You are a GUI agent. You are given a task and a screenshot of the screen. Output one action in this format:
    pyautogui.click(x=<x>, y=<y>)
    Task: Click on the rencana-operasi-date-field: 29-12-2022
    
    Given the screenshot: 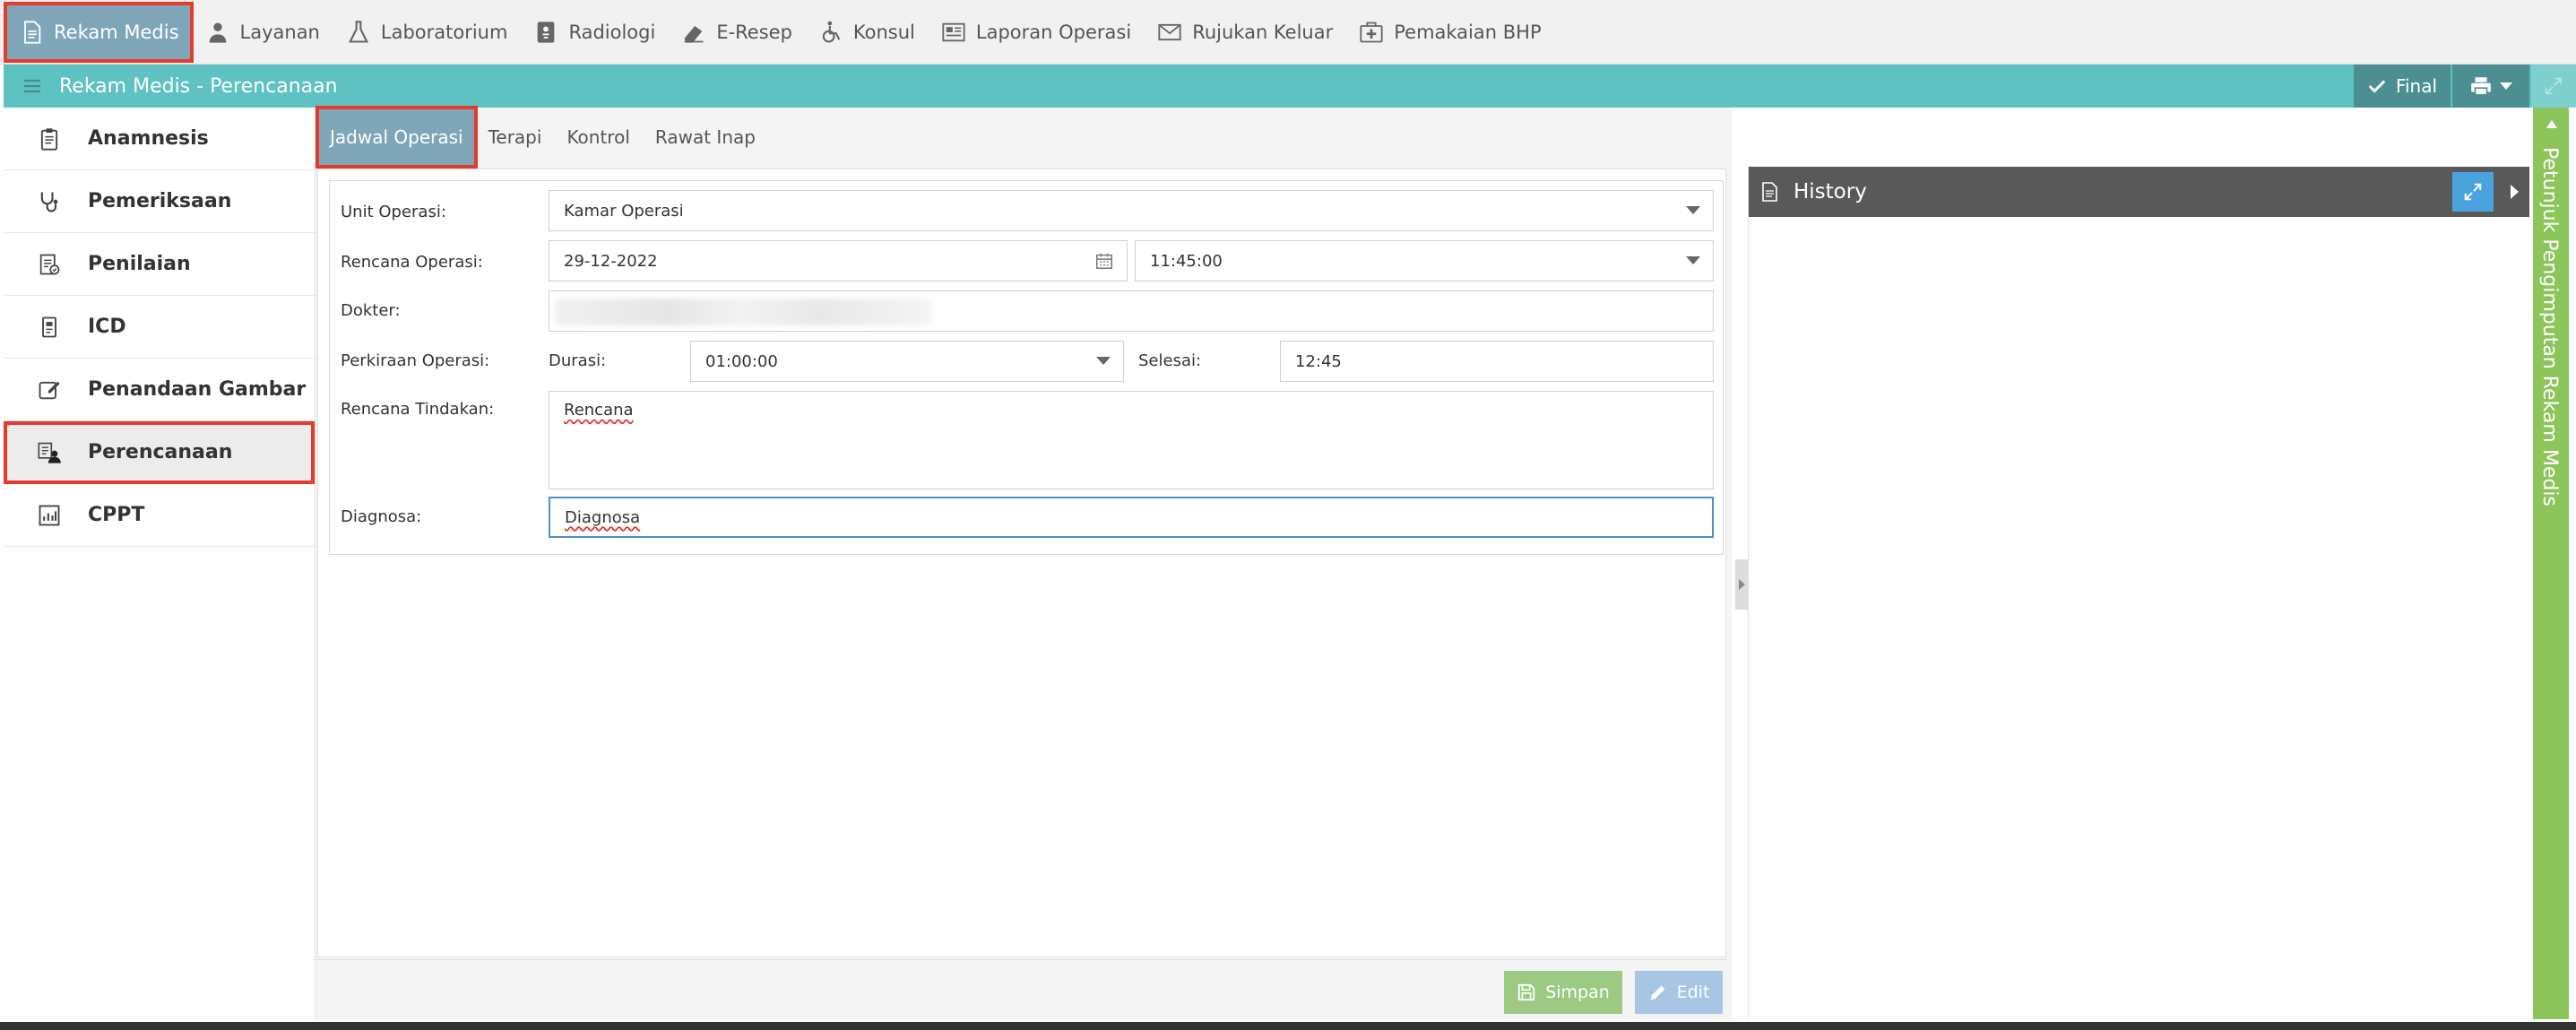 What is the action you would take?
    pyautogui.click(x=838, y=260)
    